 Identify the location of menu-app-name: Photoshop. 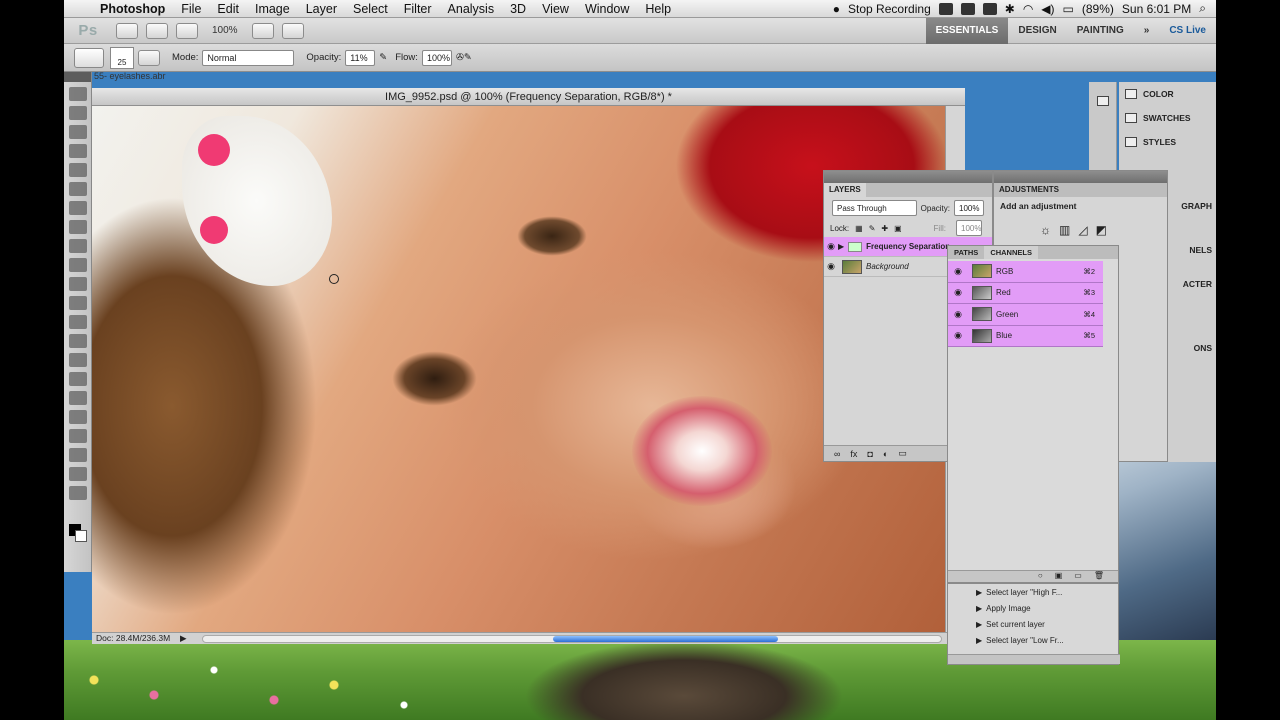
(132, 9).